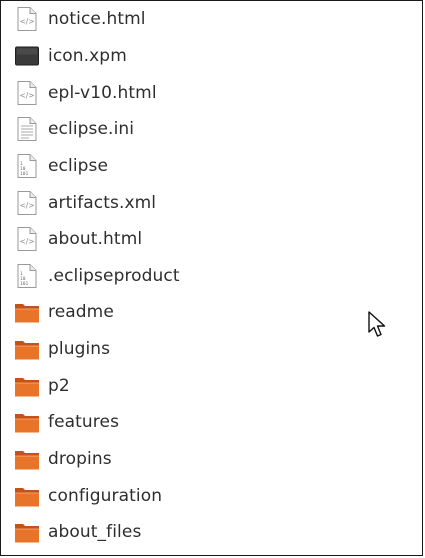  I want to click on item-label: epl-v10.html, so click(102, 92).